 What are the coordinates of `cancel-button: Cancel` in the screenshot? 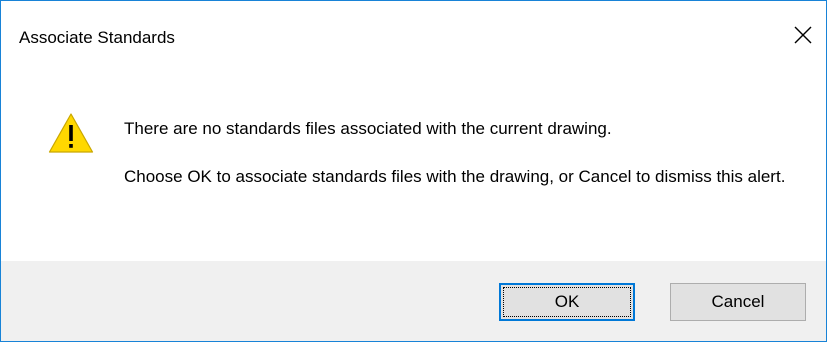 It's located at (738, 302).